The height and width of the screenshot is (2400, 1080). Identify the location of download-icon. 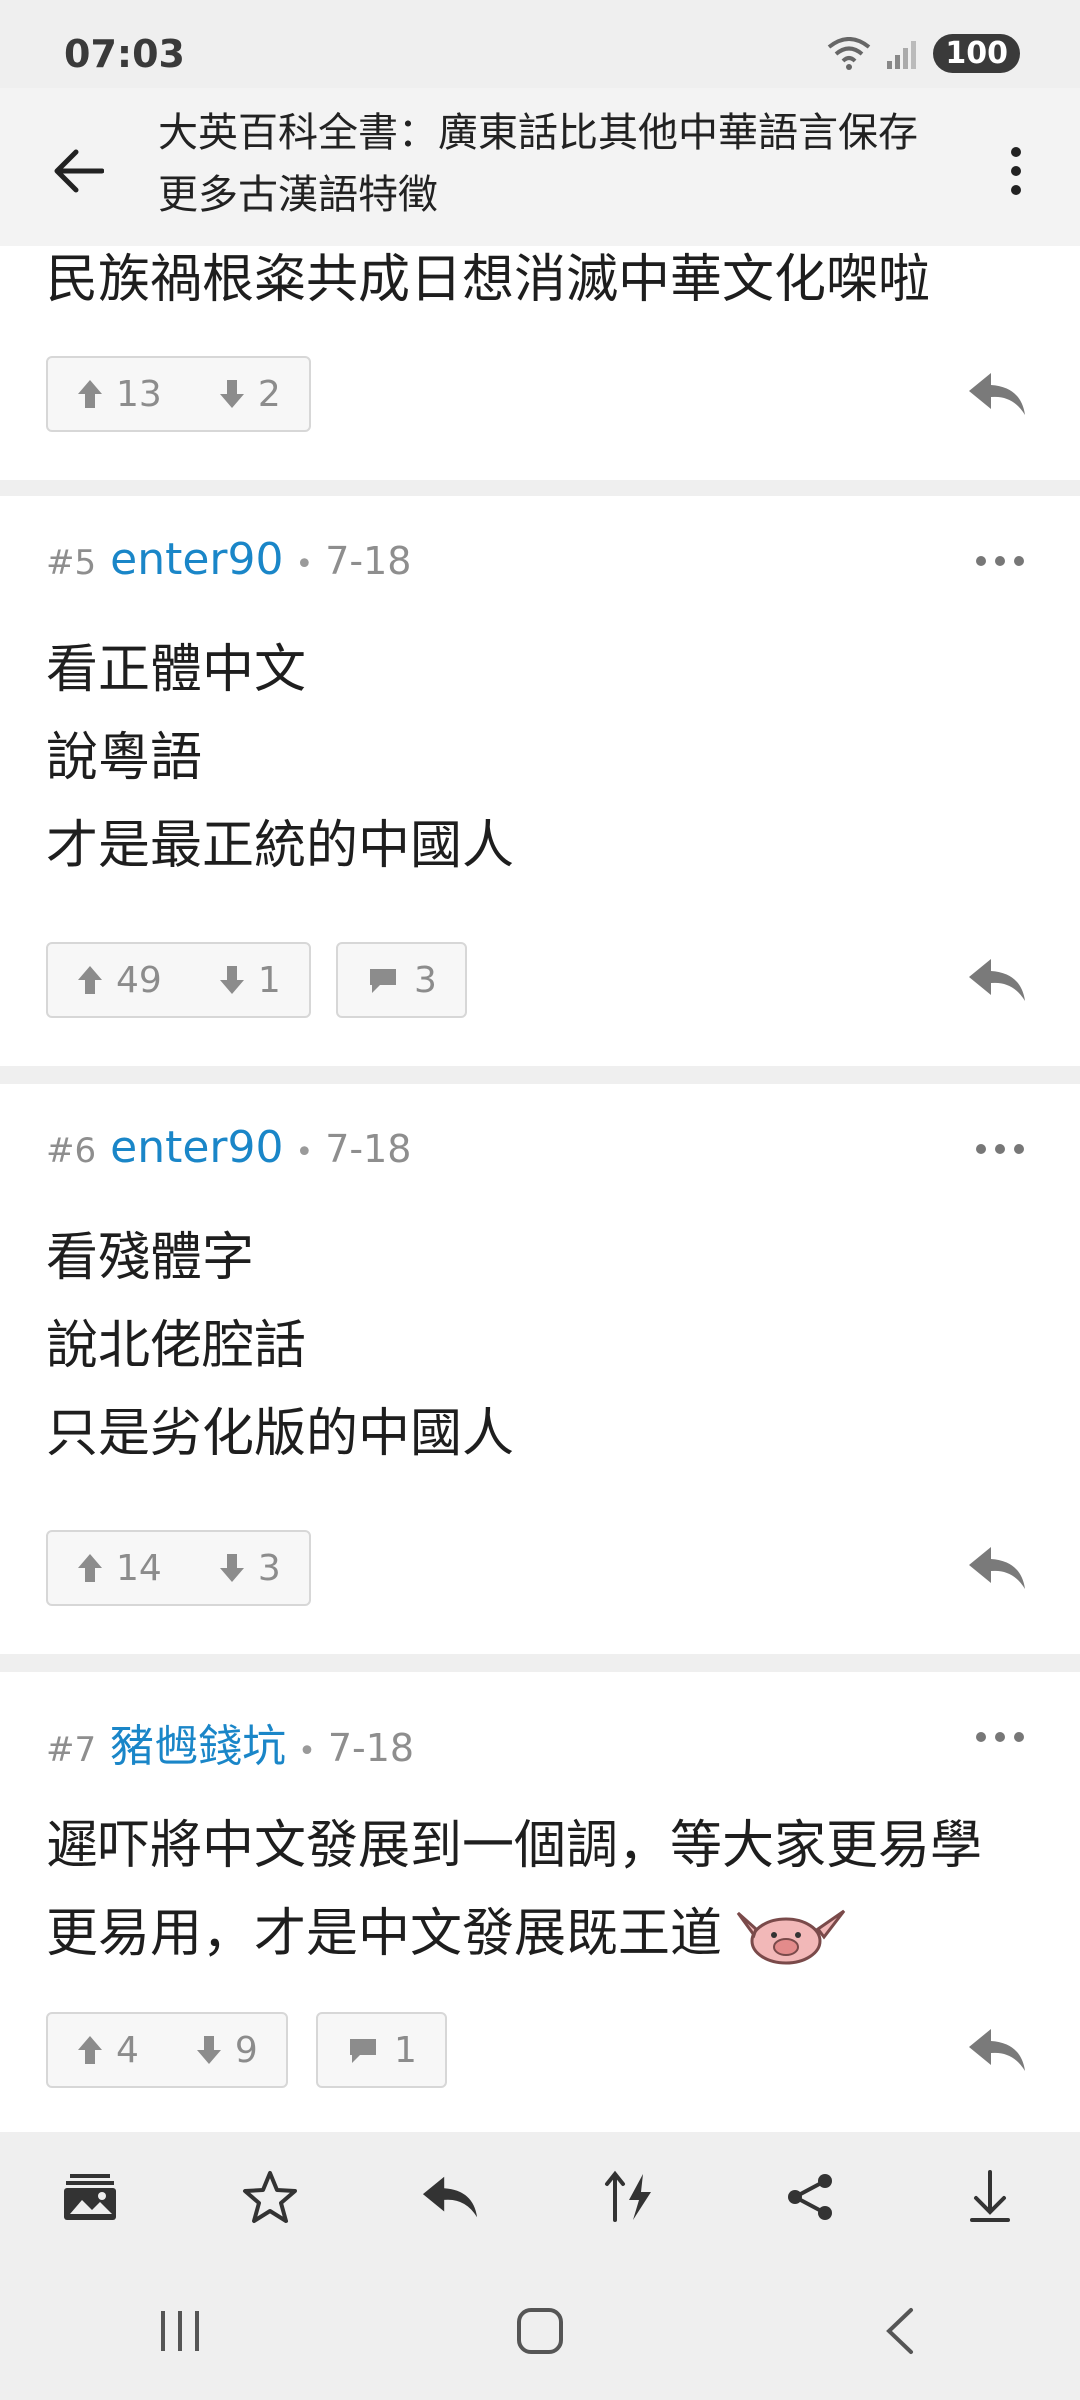
(990, 2196).